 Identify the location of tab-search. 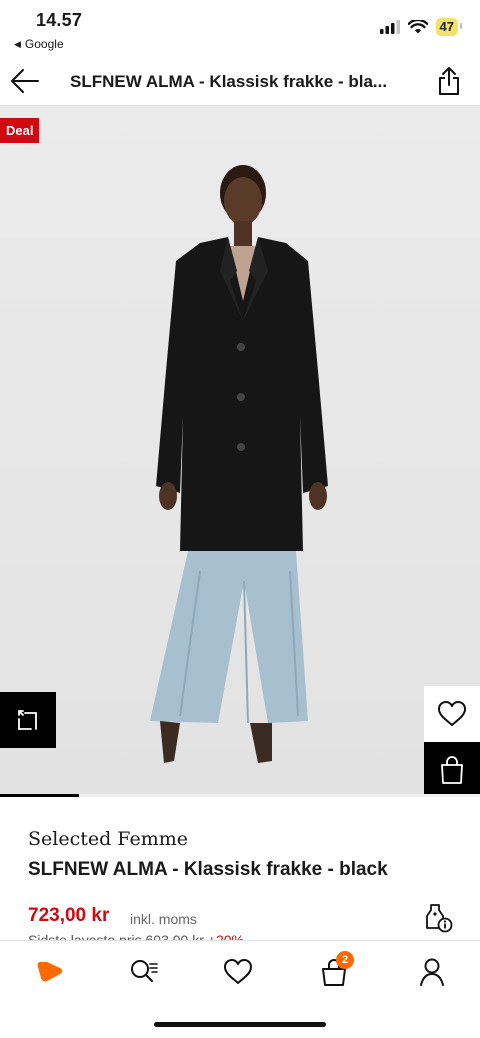
(144, 972).